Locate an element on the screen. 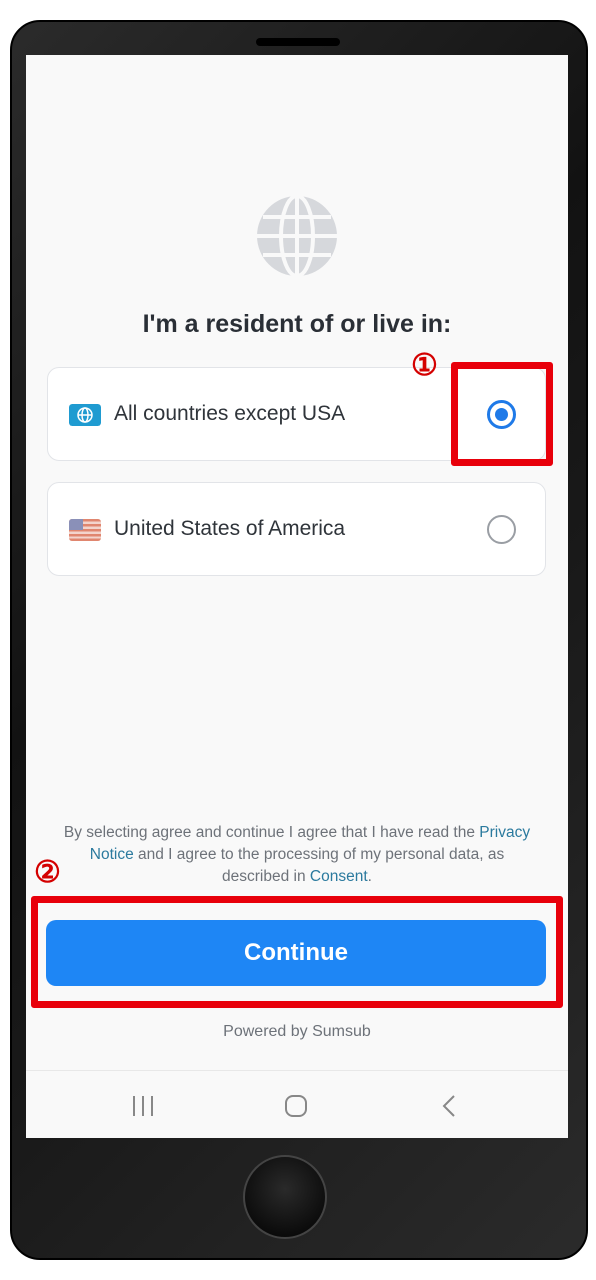  consent-link: Consent is located at coordinates (339, 876).